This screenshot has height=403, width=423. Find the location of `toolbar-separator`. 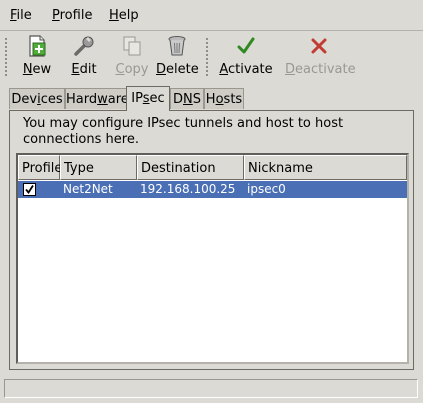

toolbar-separator is located at coordinates (207, 57).